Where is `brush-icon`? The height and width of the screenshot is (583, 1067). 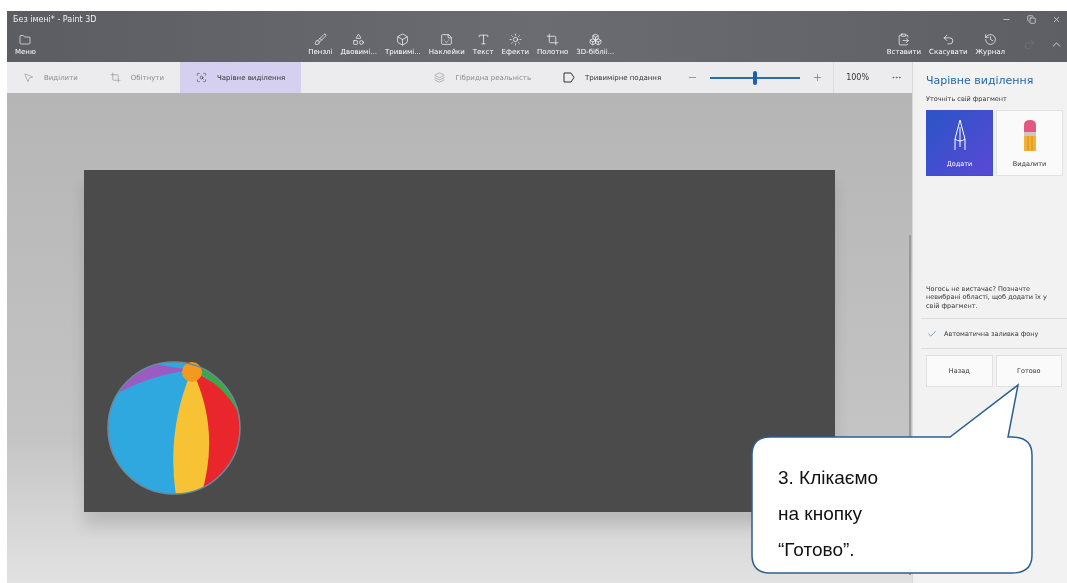 brush-icon is located at coordinates (320, 39).